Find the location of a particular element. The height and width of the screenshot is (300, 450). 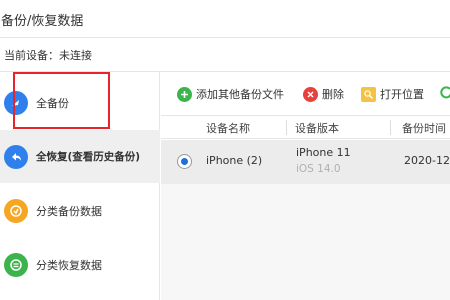

category-backup-icon is located at coordinates (16, 210).